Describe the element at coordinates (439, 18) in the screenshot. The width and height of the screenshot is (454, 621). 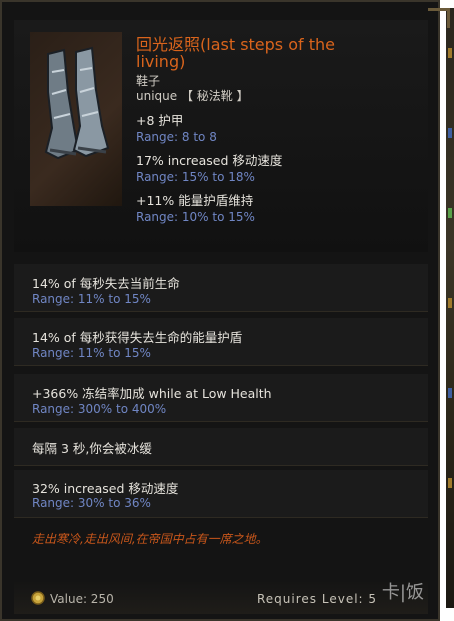
I see `corner-decoration` at that location.